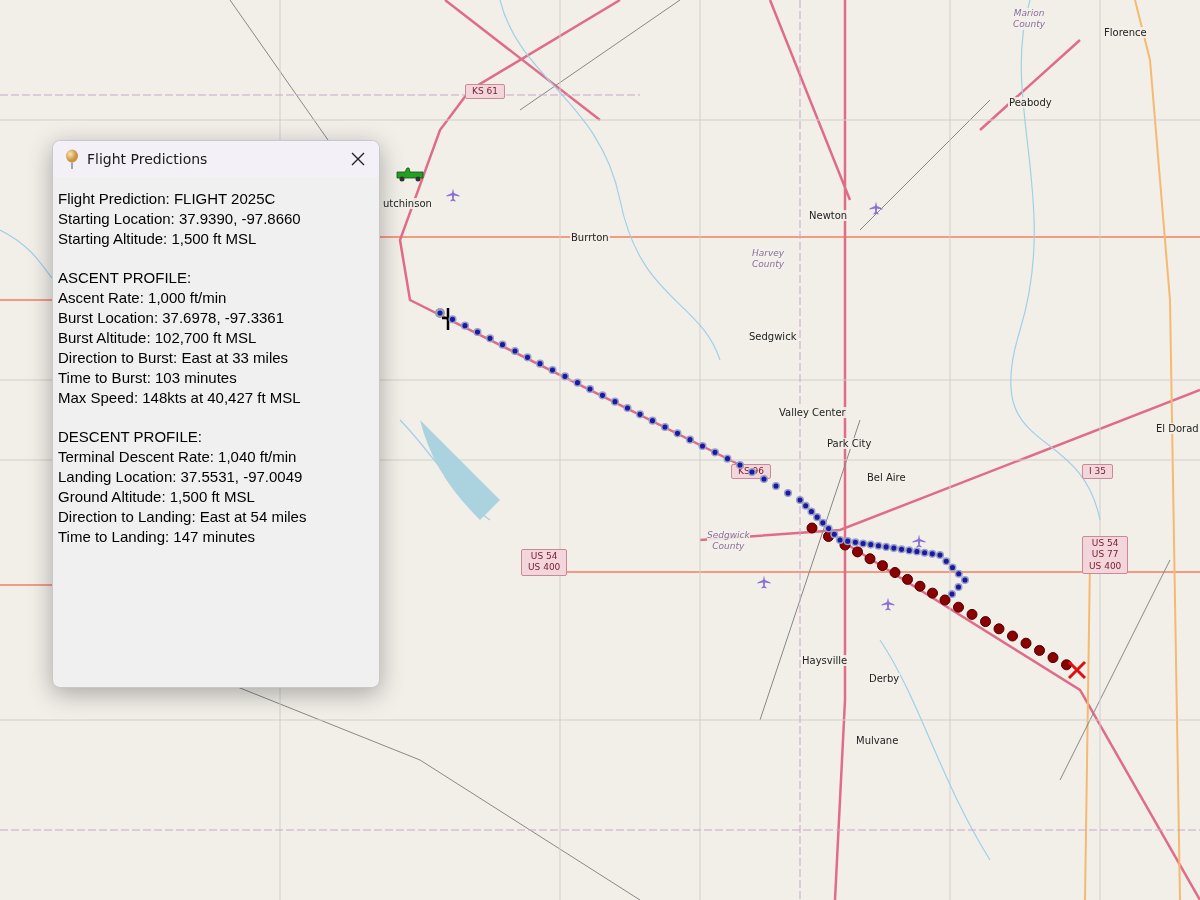  I want to click on info-line: Ground Altitude: 1,500 ft MSL, so click(157, 497).